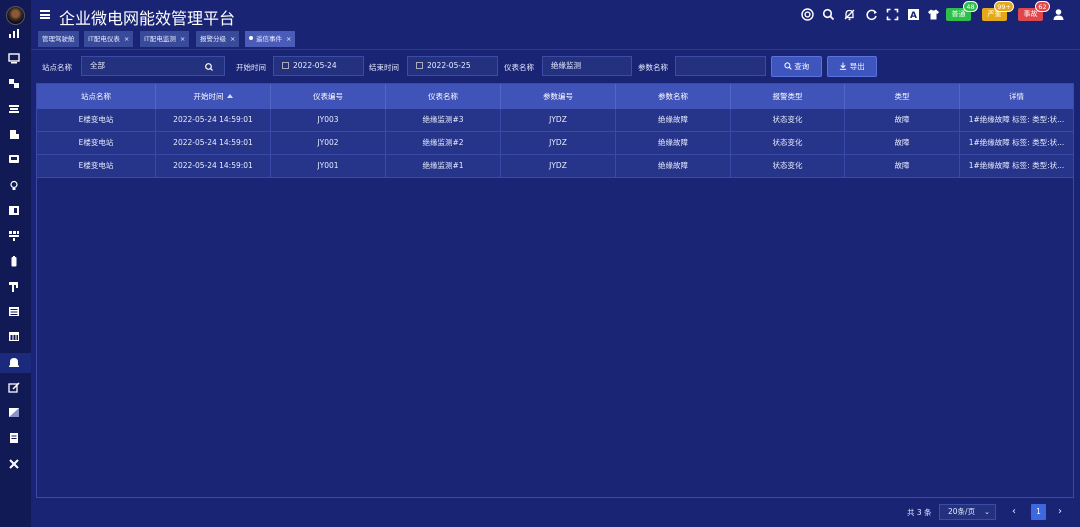 This screenshot has width=1080, height=527. Describe the element at coordinates (384, 67) in the screenshot. I see `end-time-label: 结束时间` at that location.